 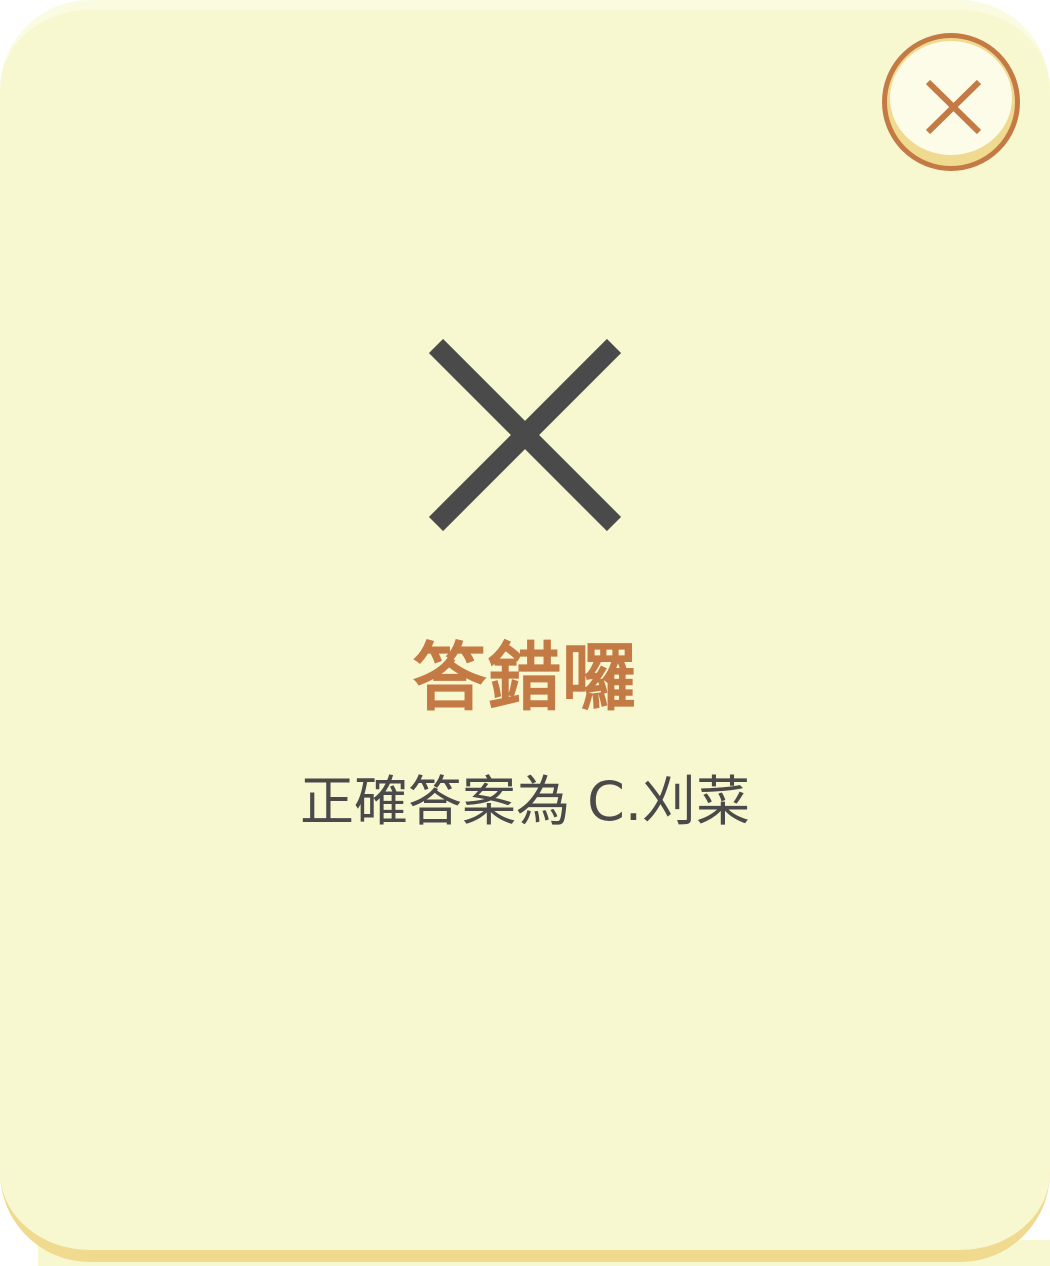 What do you see at coordinates (953, 107) in the screenshot?
I see `close-icon` at bounding box center [953, 107].